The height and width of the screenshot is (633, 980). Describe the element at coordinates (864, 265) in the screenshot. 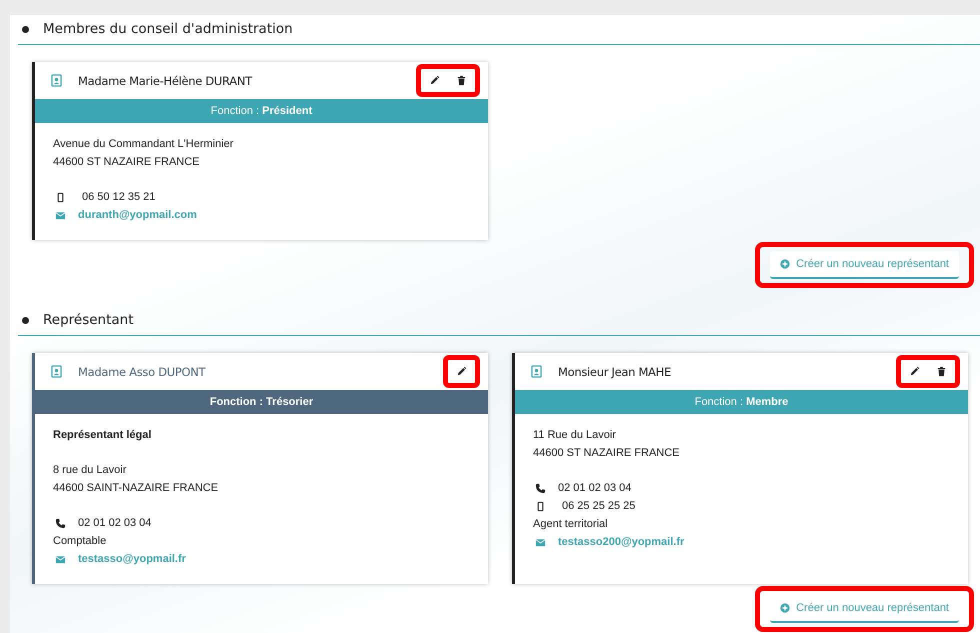

I see `create-representative-button: Créer un nouveau représentant` at that location.